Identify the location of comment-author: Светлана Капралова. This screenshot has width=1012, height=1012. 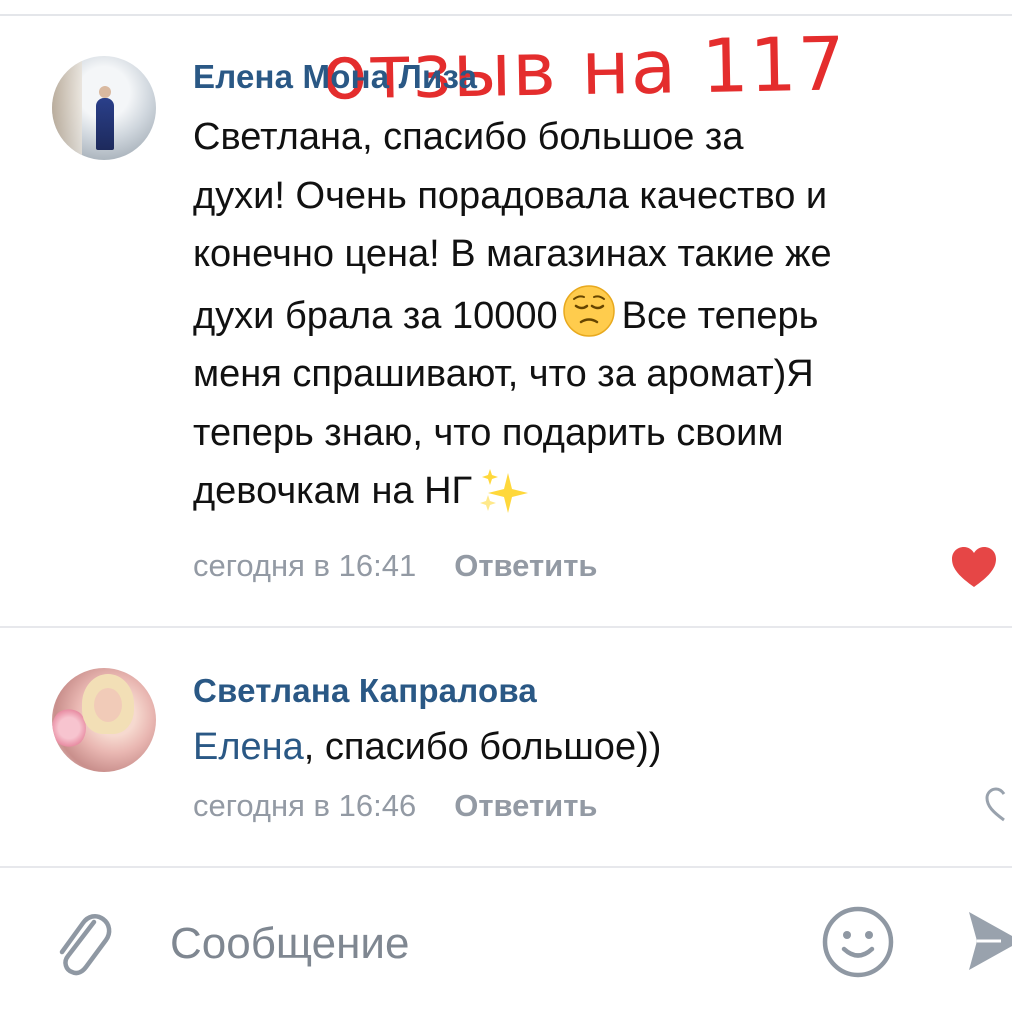
(365, 691).